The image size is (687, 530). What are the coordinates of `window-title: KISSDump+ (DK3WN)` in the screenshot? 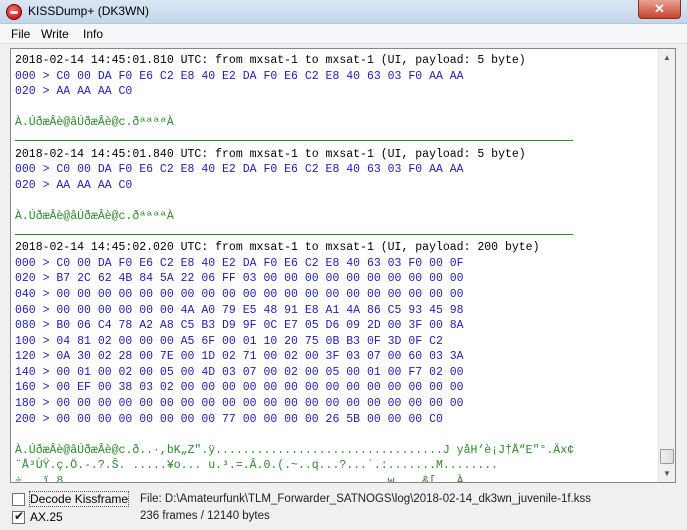 It's located at (89, 11).